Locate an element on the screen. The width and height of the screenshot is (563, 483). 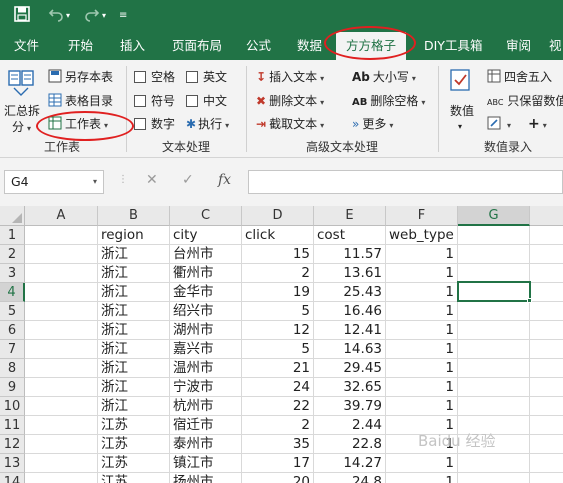
cell-f7: 1 is located at coordinates (422, 349).